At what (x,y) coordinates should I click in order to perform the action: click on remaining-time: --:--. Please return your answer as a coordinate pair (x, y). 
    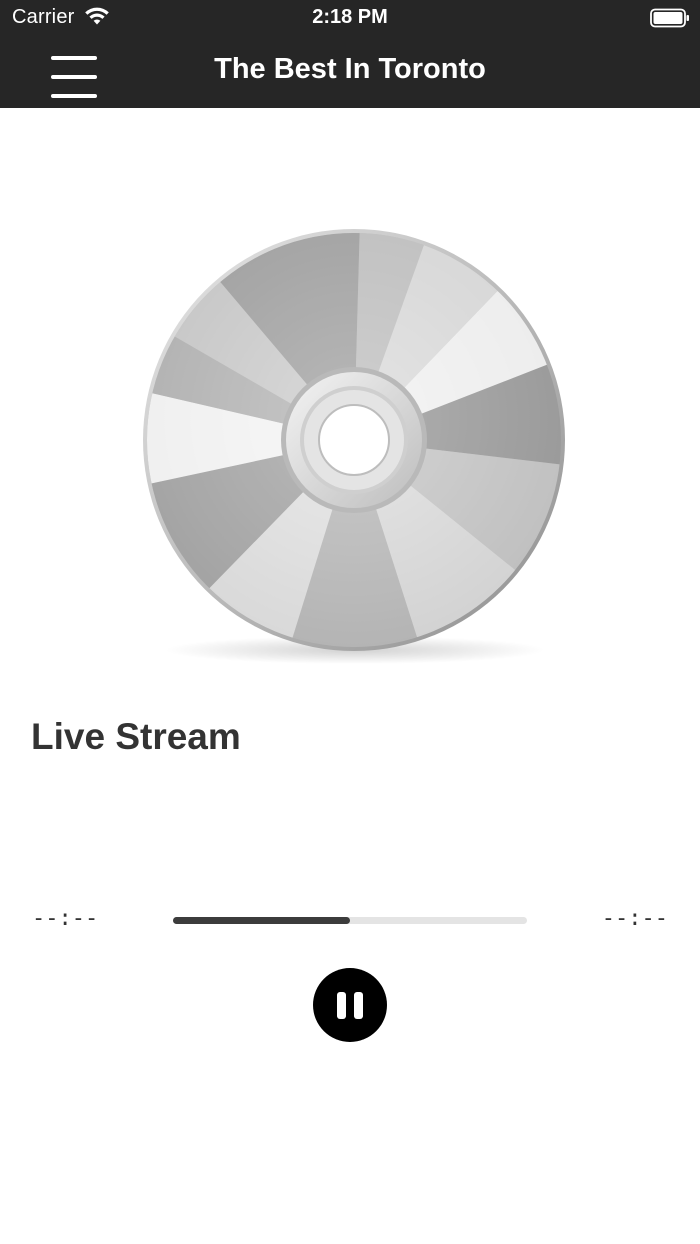
    Looking at the image, I should click on (634, 918).